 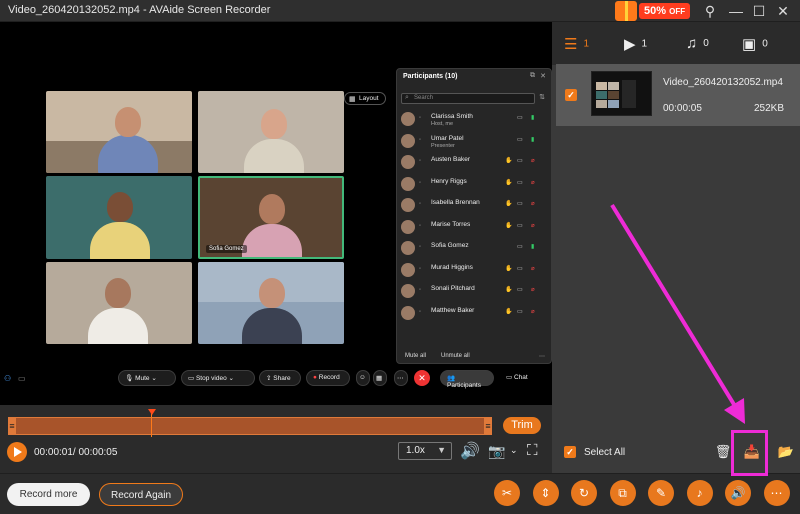 I want to click on trim-end-handle: ≡, so click(x=488, y=426).